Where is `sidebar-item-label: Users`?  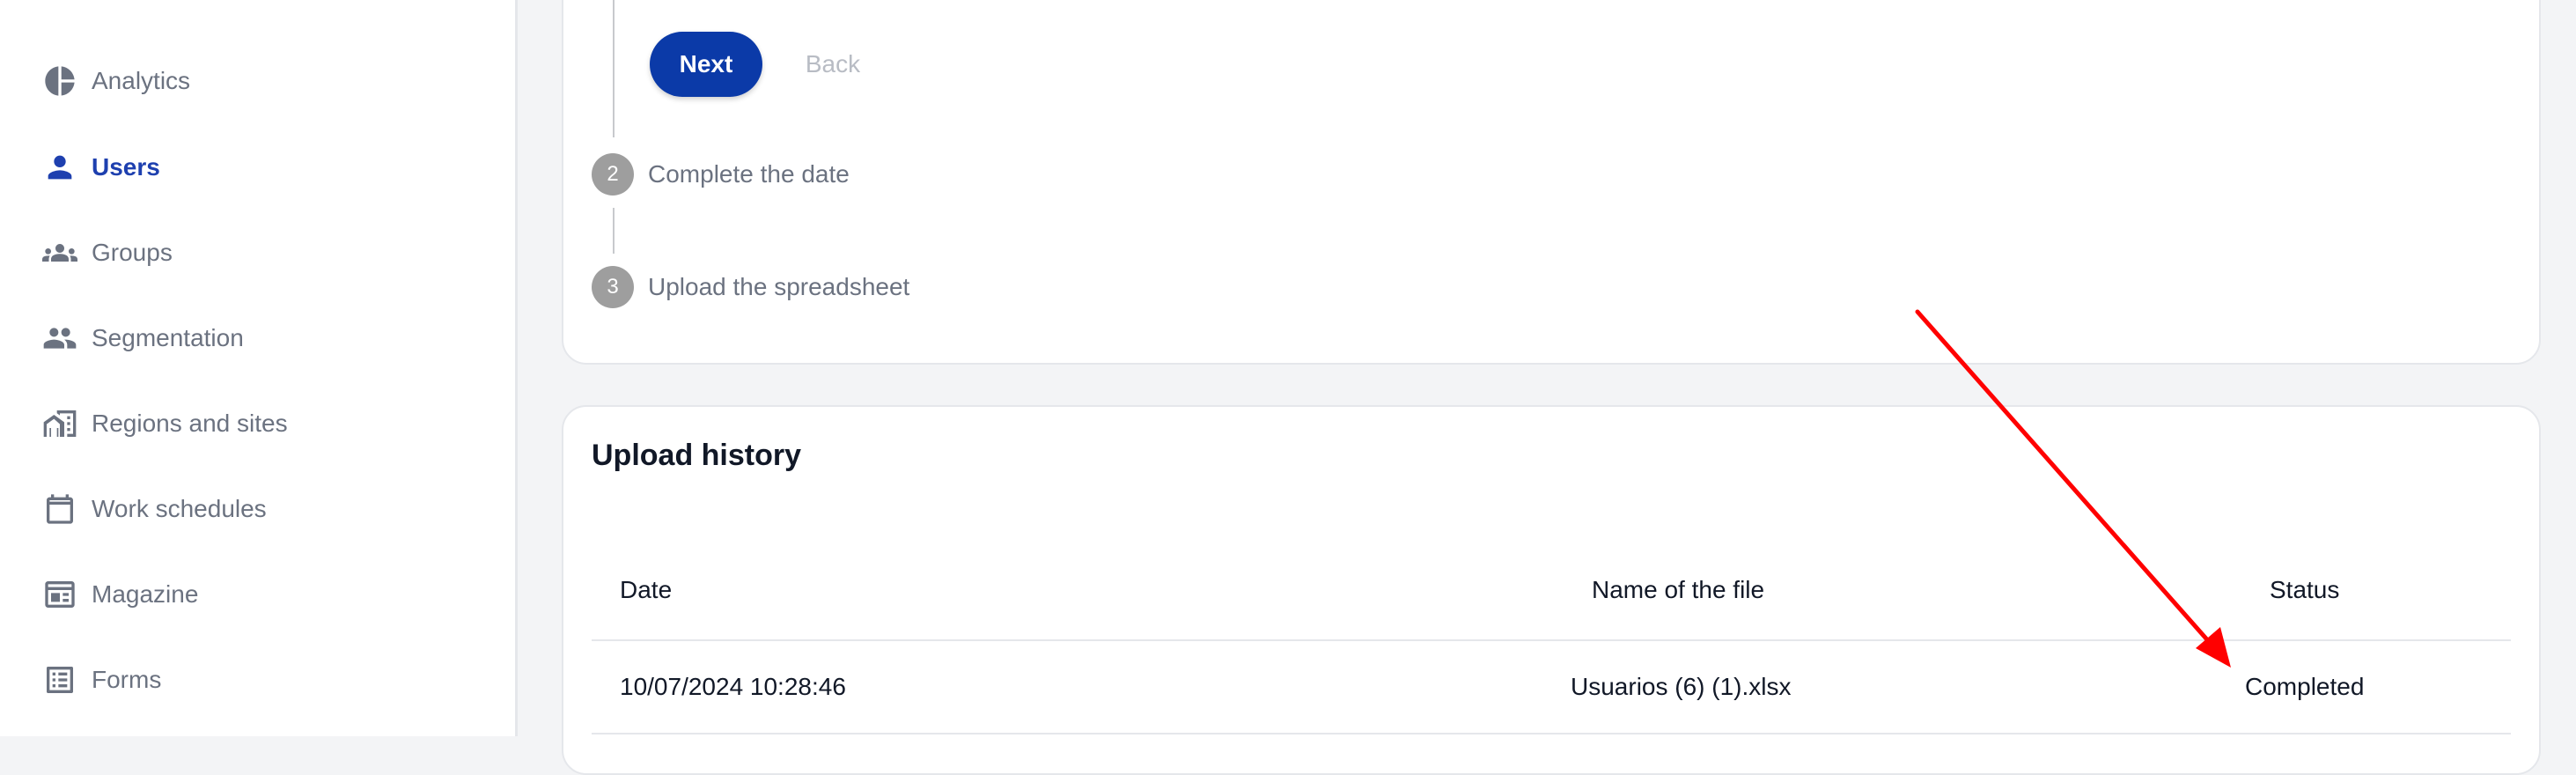 sidebar-item-label: Users is located at coordinates (126, 167).